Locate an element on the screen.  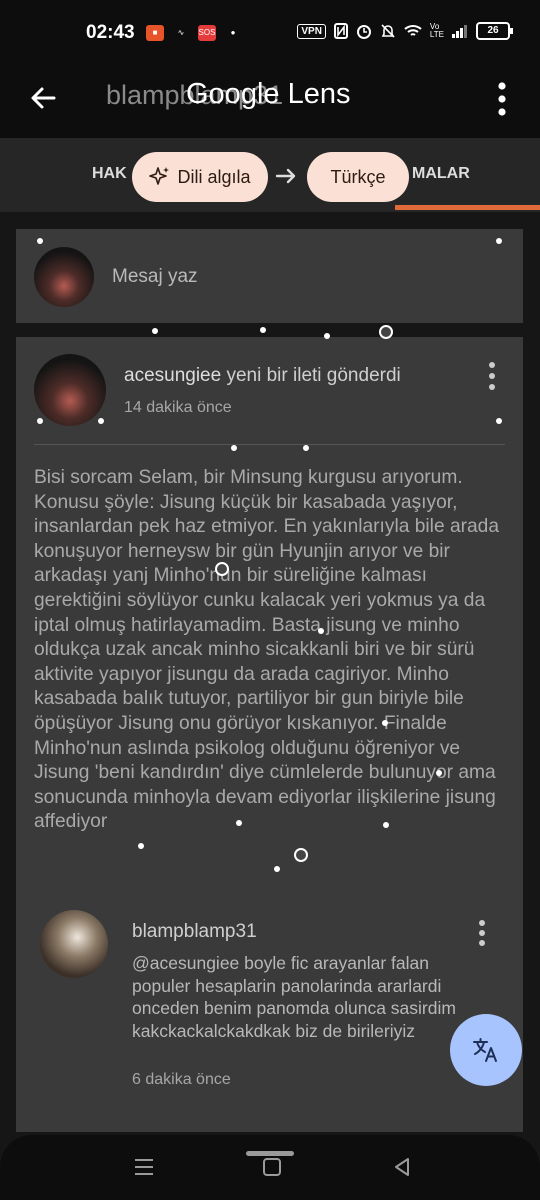
system-nav-bar is located at coordinates (270, 1167).